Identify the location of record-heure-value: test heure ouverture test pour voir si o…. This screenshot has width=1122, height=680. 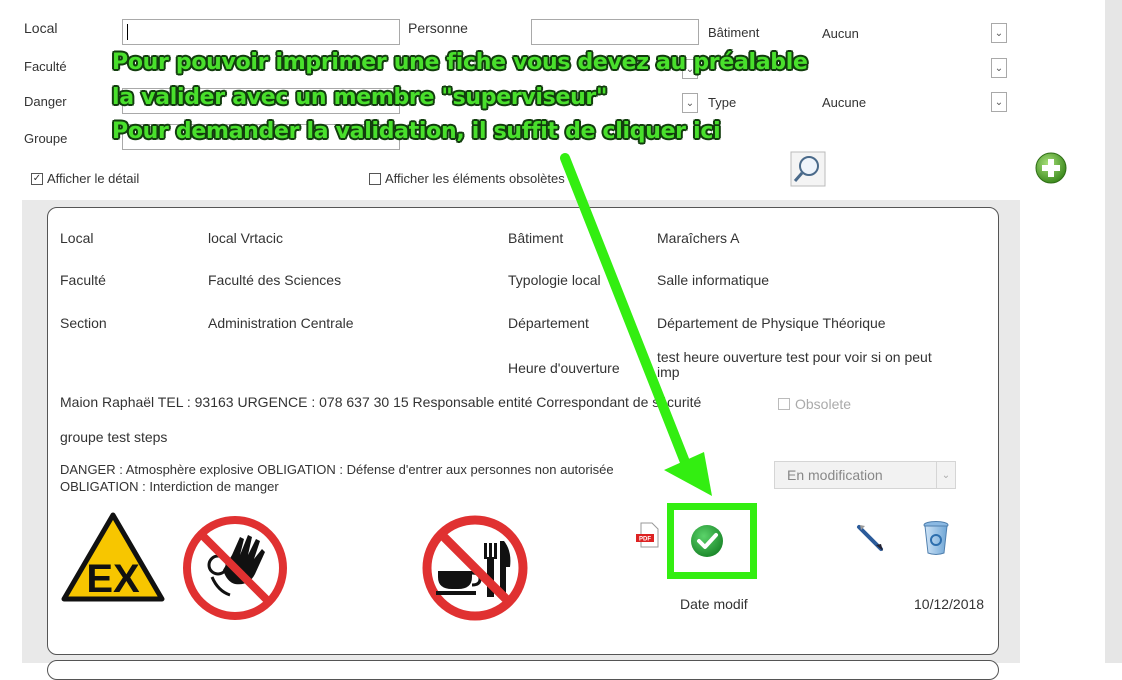
(794, 364).